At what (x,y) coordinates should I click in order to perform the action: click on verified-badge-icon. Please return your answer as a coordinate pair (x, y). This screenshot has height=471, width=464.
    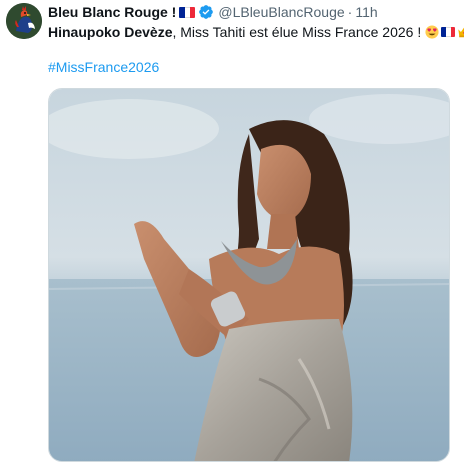
    Looking at the image, I should click on (206, 12).